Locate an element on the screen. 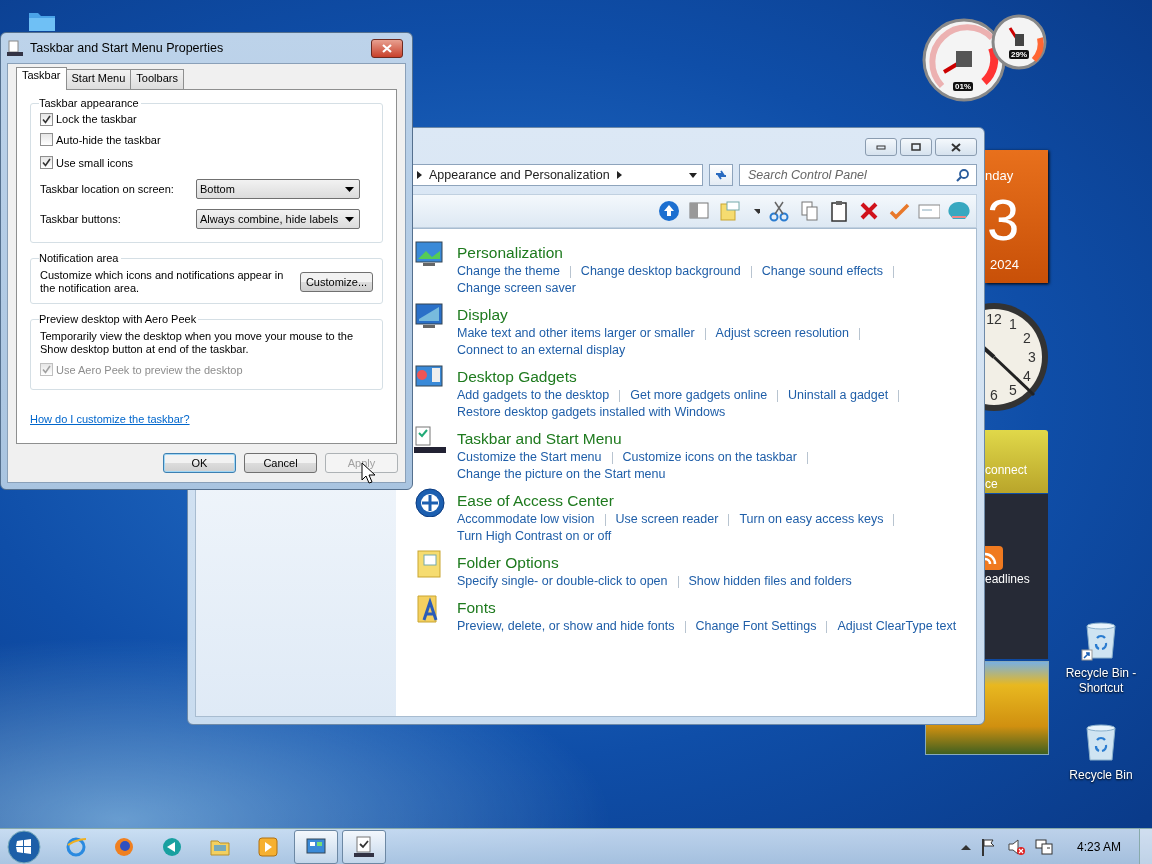  window-title: Taskbar and Start Menu Properties is located at coordinates (127, 48).